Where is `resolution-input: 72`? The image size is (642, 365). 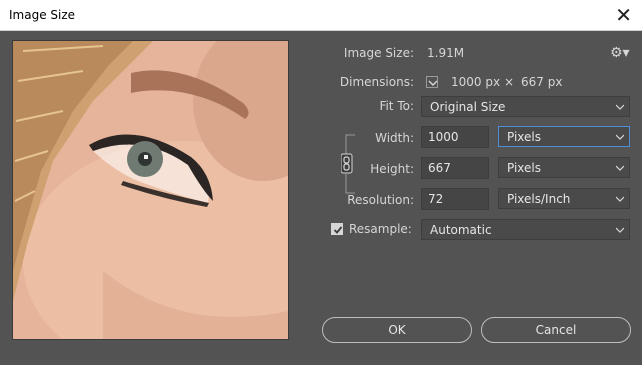
resolution-input: 72 is located at coordinates (455, 199).